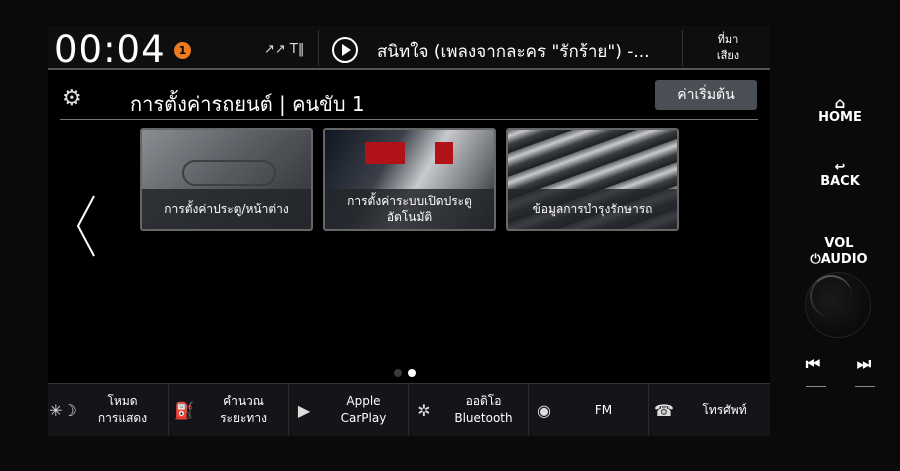  Describe the element at coordinates (304, 410) in the screenshot. I see `carplay-icon: ▶` at that location.